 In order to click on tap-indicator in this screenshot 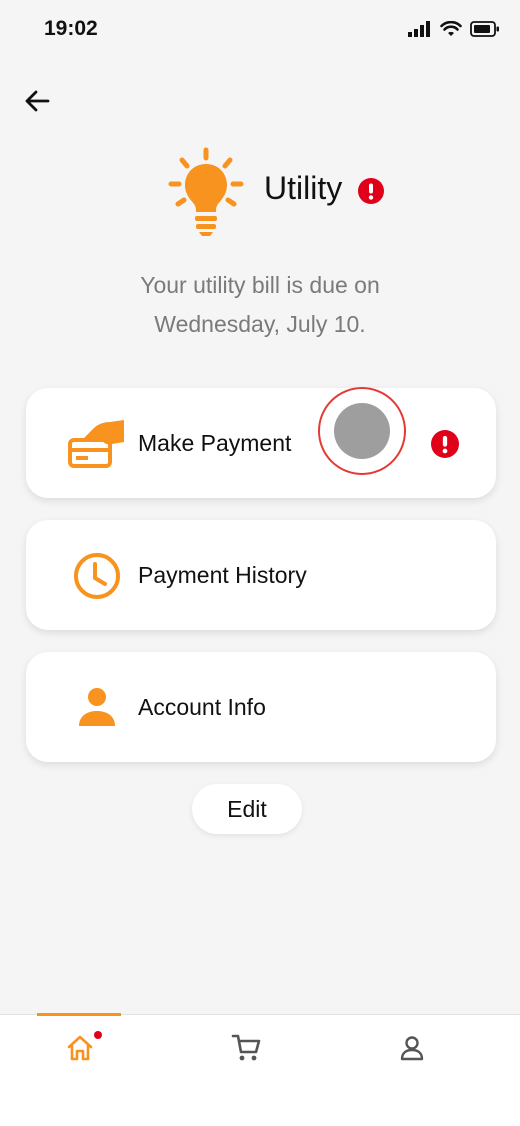, I will do `click(362, 431)`.